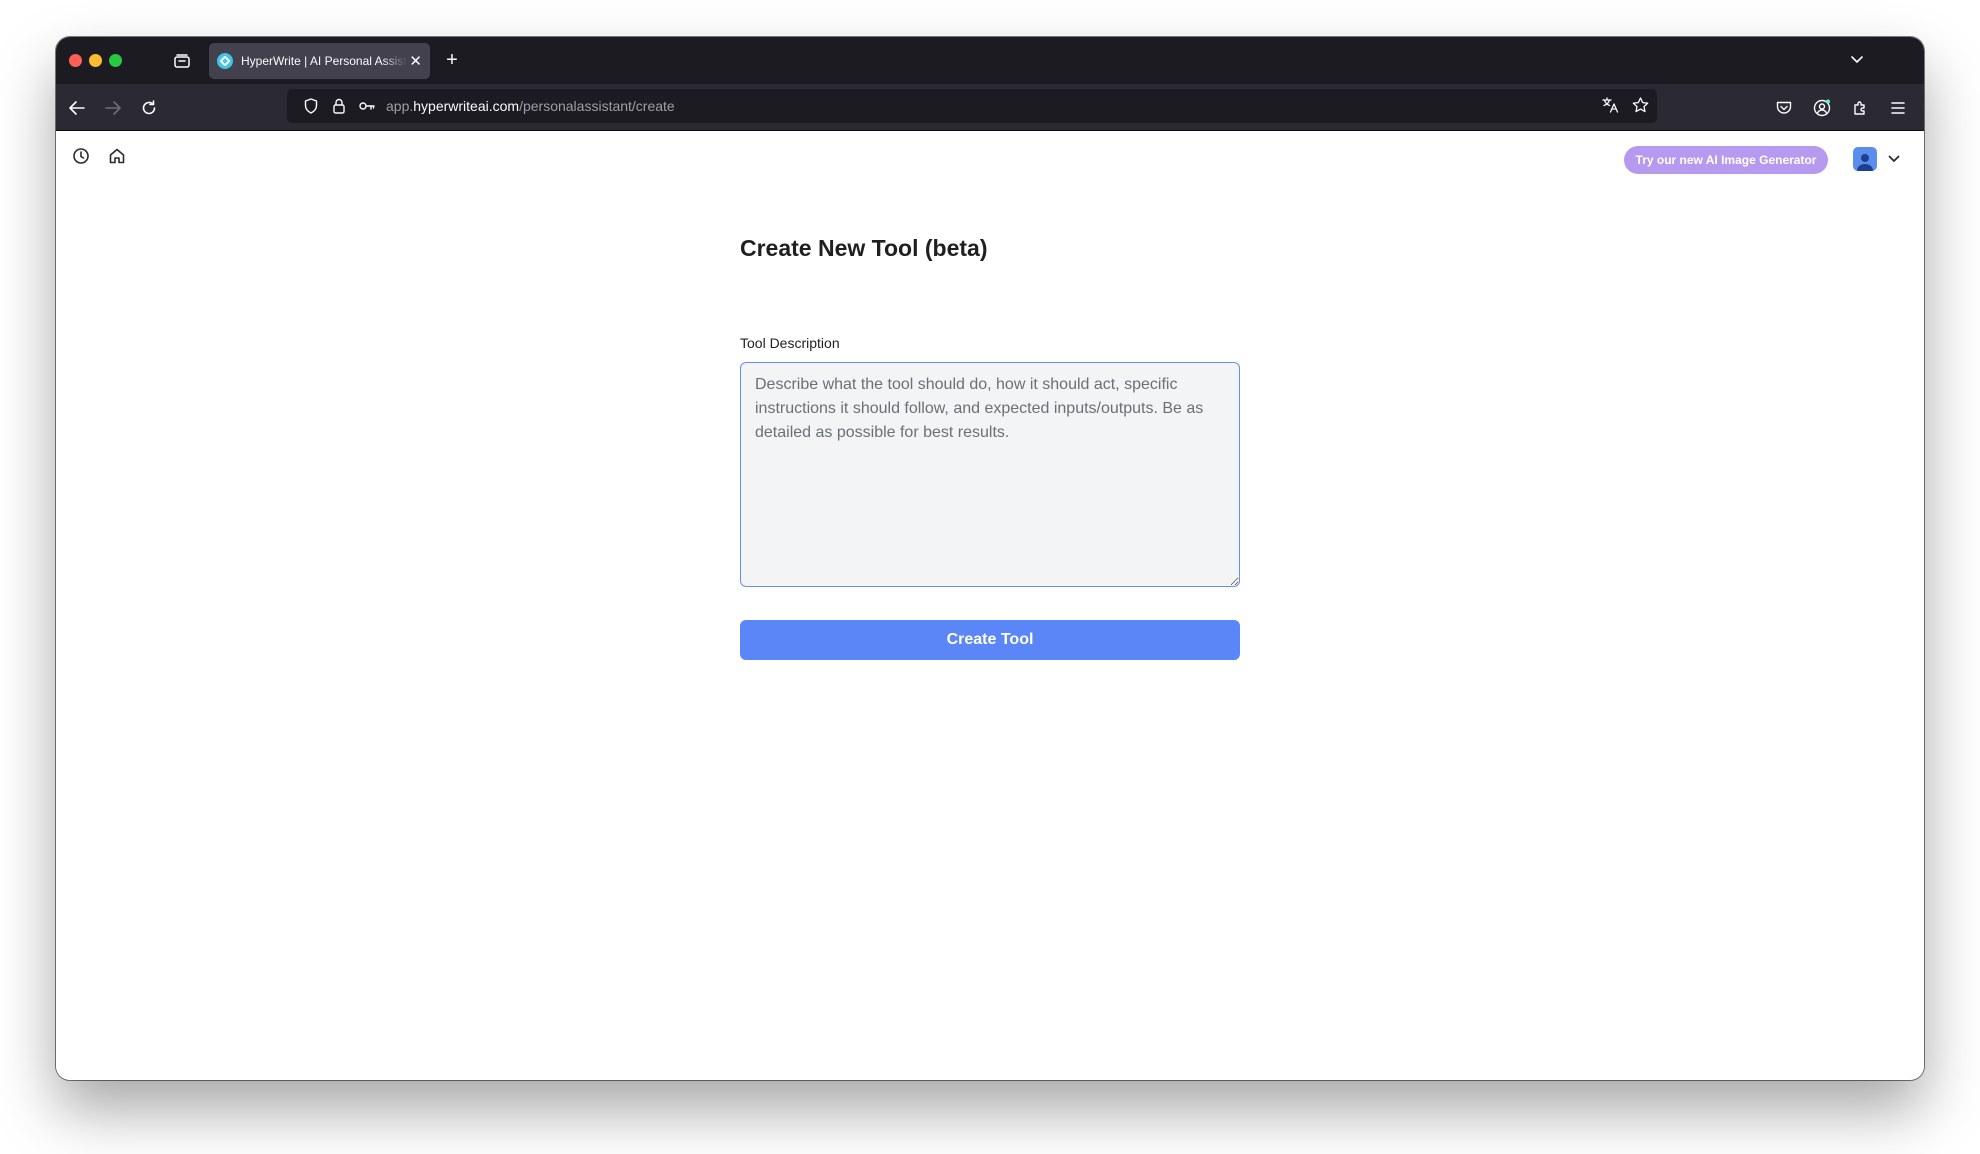 The image size is (1980, 1154). What do you see at coordinates (1865, 159) in the screenshot?
I see `avatar` at bounding box center [1865, 159].